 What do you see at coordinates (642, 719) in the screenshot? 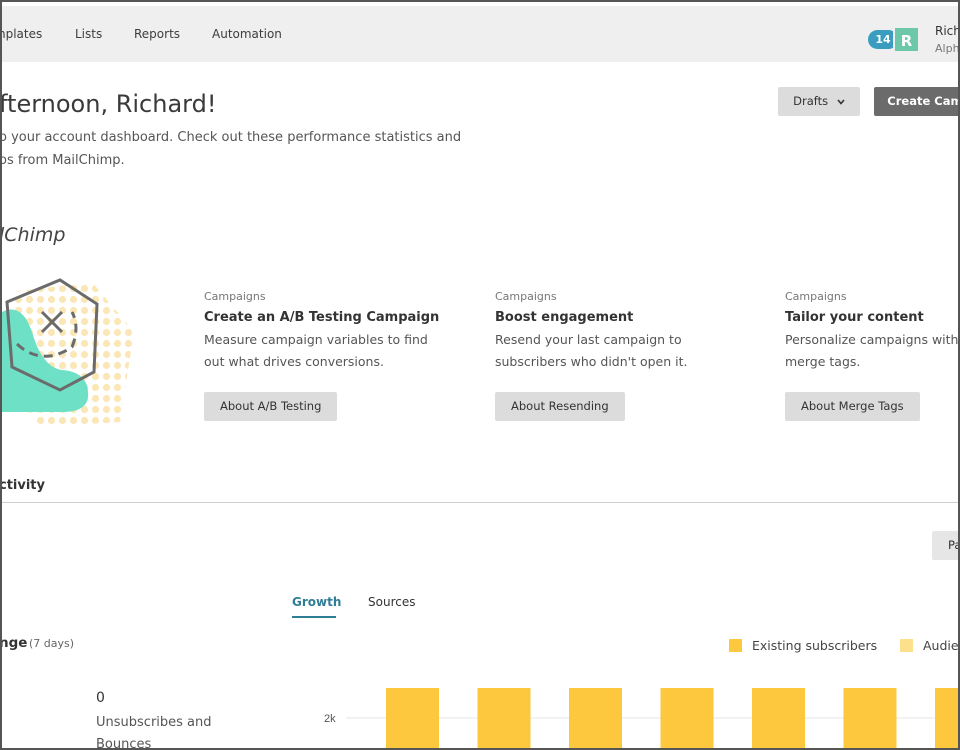
I see `growth-chart: 2k` at bounding box center [642, 719].